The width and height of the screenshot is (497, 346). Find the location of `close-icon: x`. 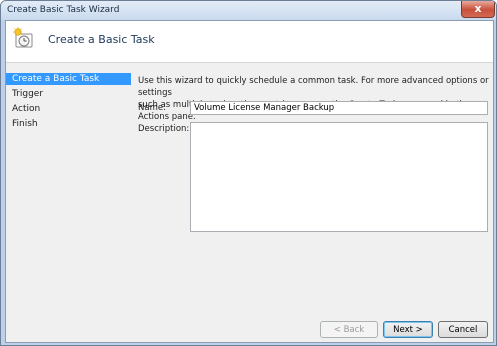

close-icon: x is located at coordinates (478, 8).